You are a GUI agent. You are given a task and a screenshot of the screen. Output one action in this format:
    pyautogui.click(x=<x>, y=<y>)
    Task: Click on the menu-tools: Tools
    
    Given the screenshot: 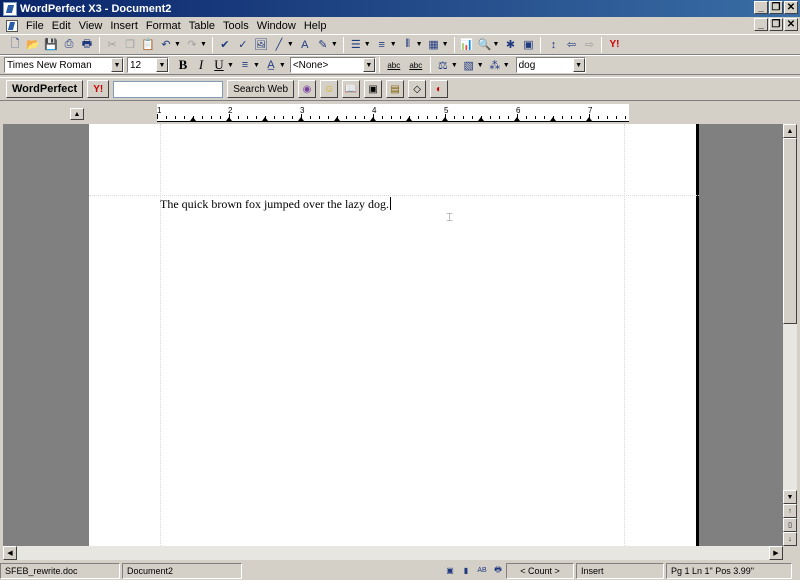 What is the action you would take?
    pyautogui.click(x=236, y=26)
    